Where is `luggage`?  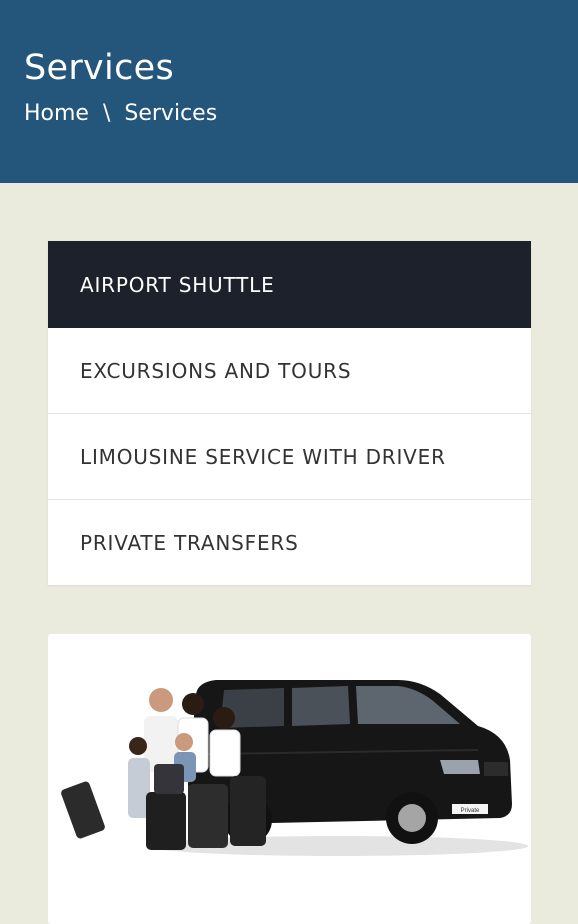
luggage is located at coordinates (163, 807).